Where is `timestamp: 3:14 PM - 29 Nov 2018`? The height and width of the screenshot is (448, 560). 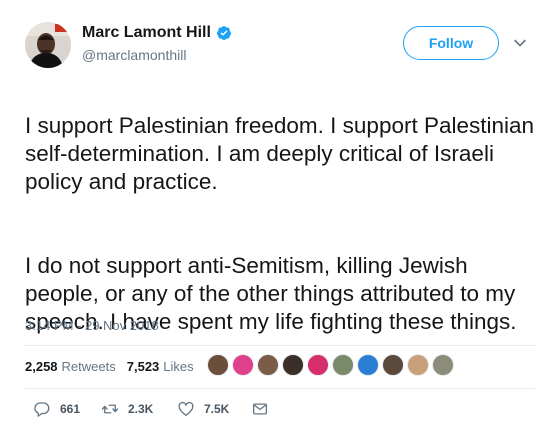 timestamp: 3:14 PM - 29 Nov 2018 is located at coordinates (92, 325).